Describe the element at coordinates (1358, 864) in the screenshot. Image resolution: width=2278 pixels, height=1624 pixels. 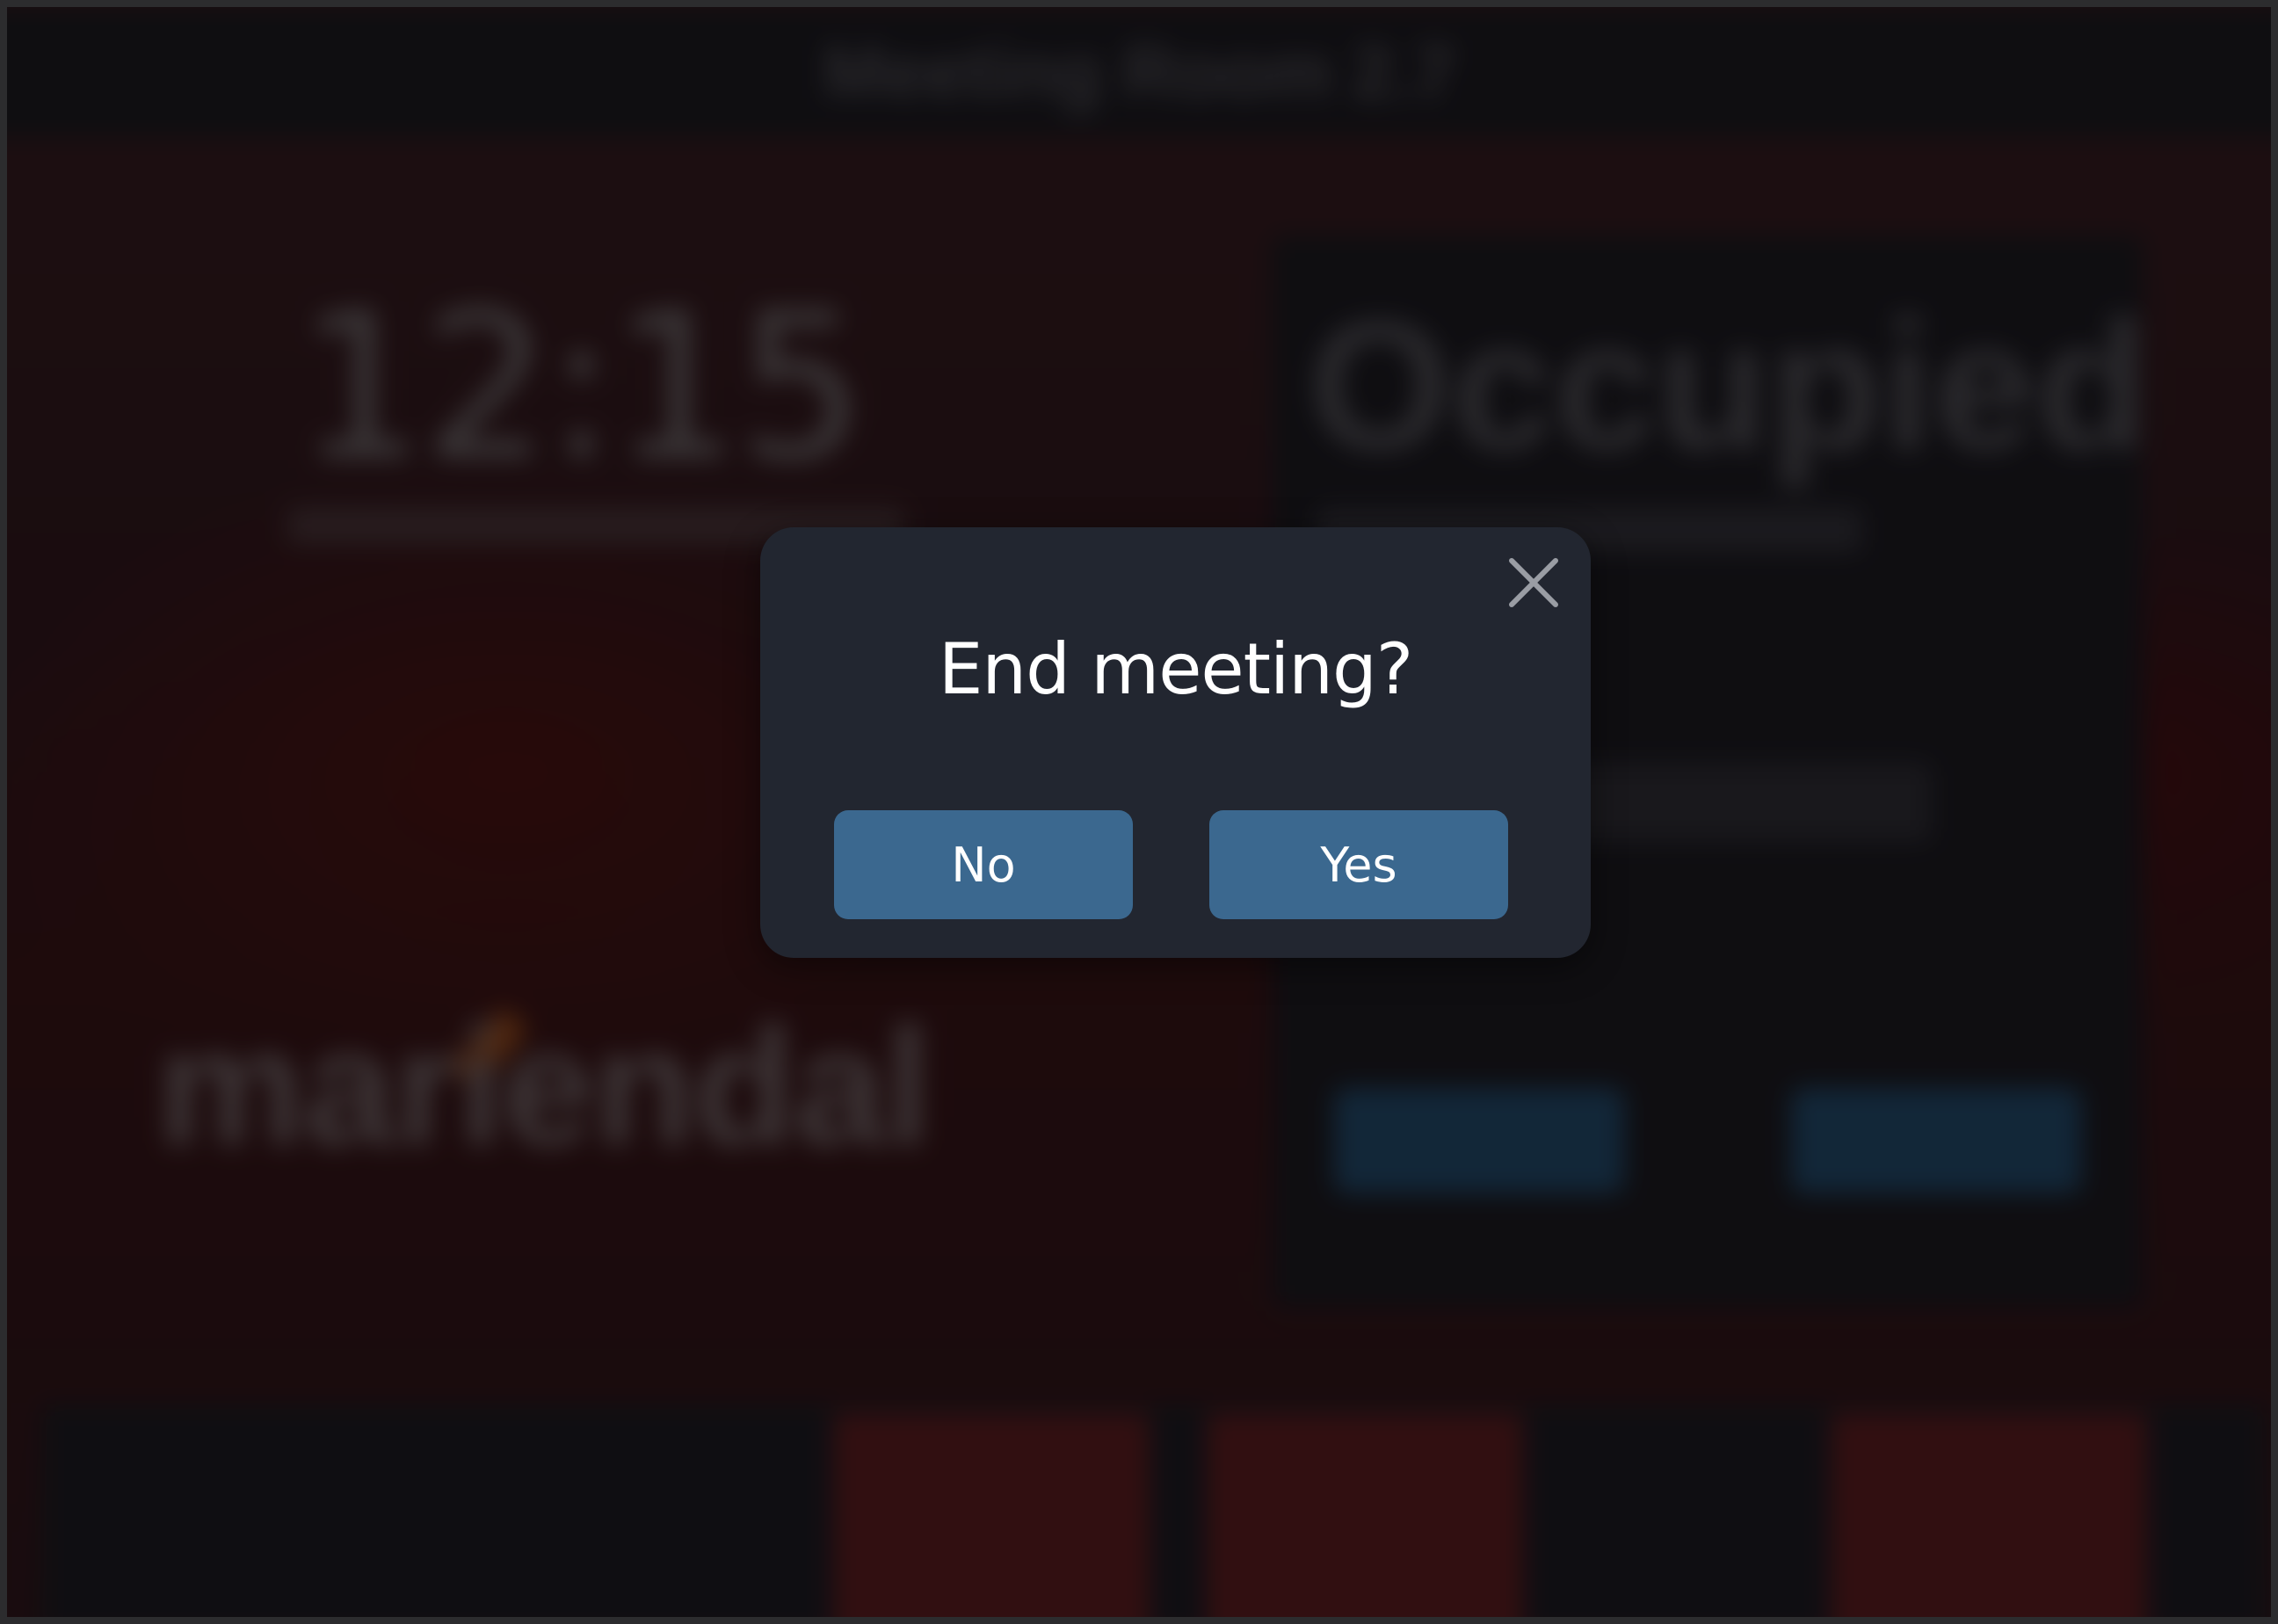
I see `yes-button: Yes` at that location.